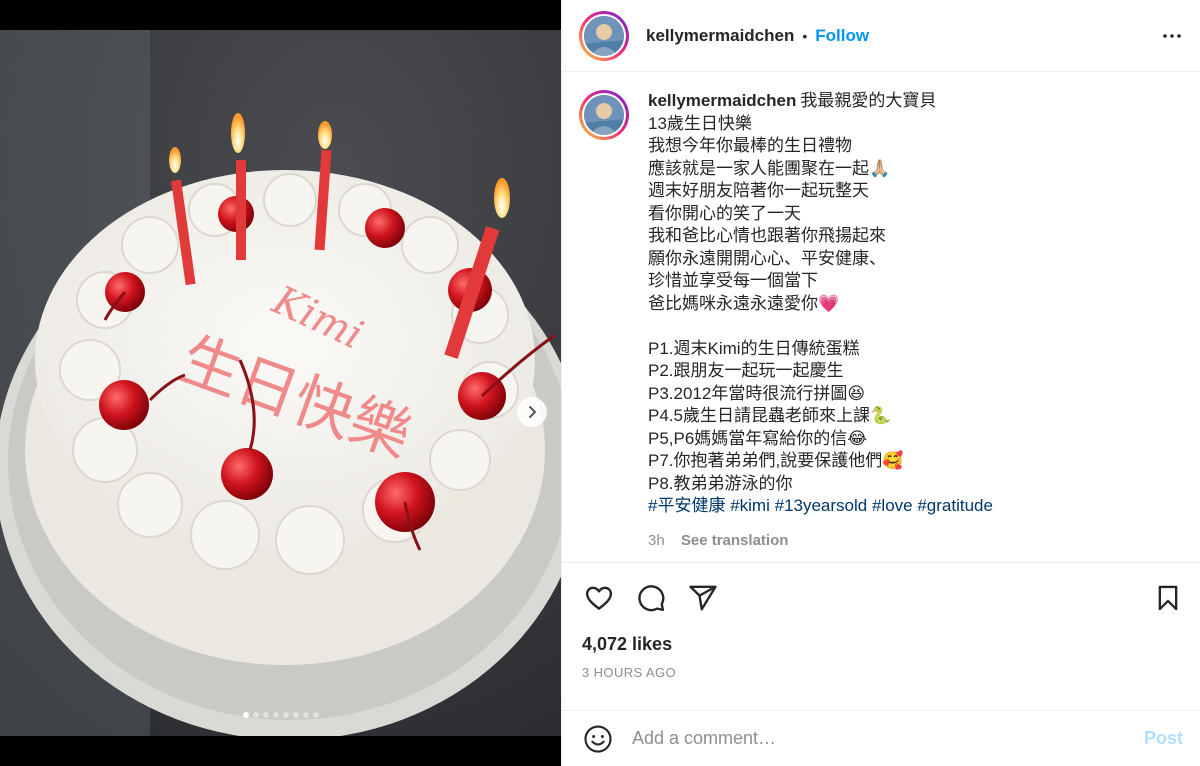  What do you see at coordinates (892, 505) in the screenshot?
I see `hashtag-link: #love` at bounding box center [892, 505].